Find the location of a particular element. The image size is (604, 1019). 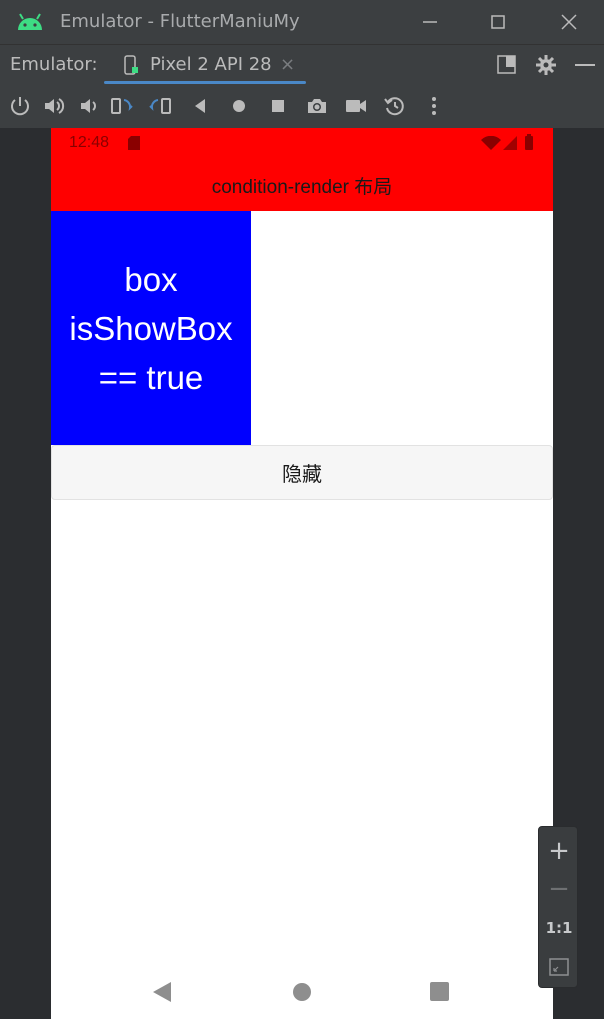

android-nav-bar is located at coordinates (302, 992).